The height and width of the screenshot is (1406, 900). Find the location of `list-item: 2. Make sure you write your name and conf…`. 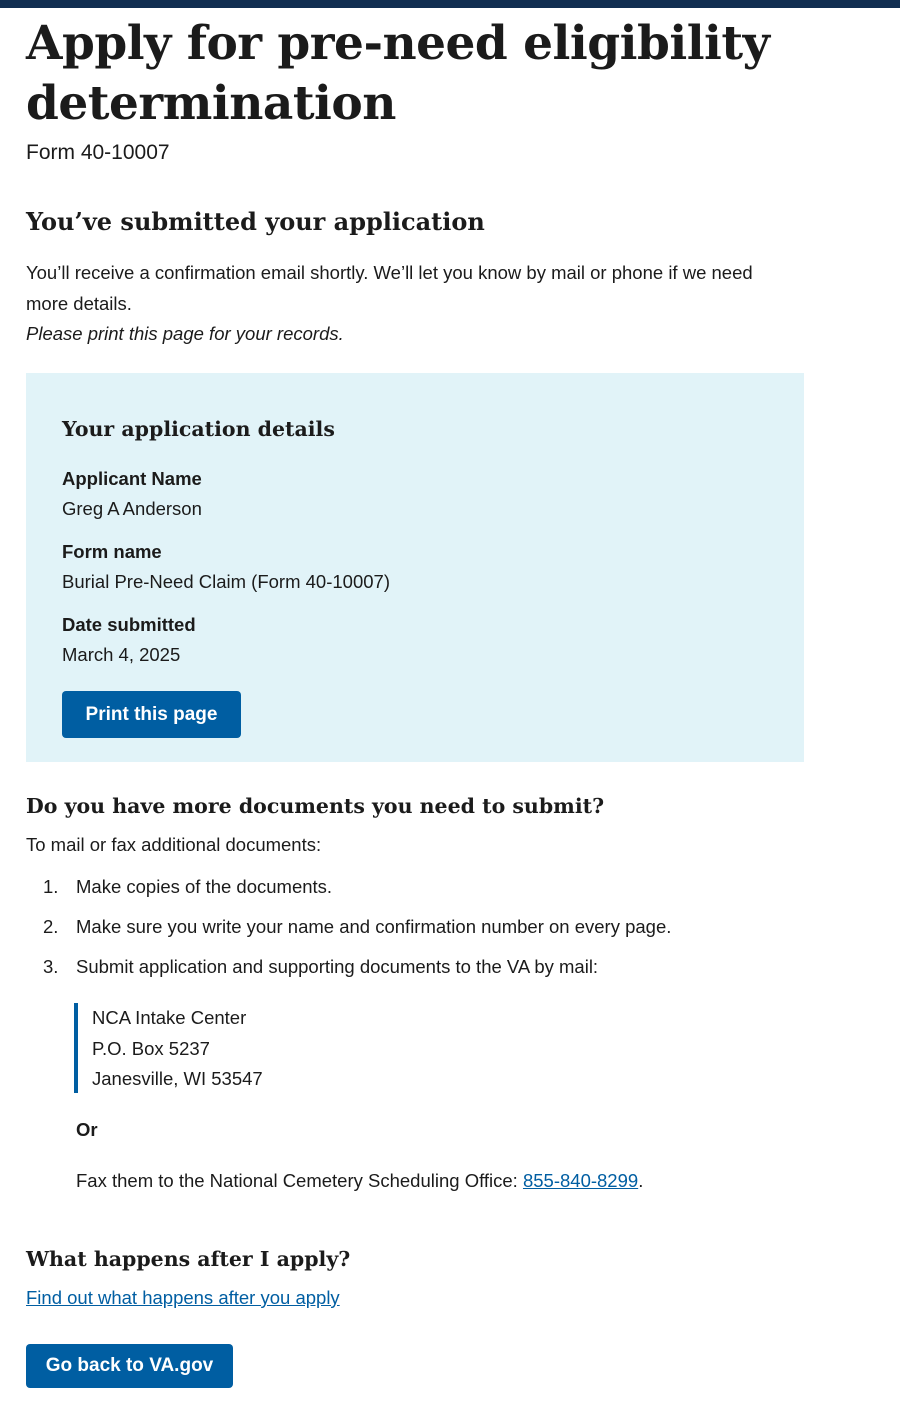

list-item: 2. Make sure you write your name and conf… is located at coordinates (415, 927).